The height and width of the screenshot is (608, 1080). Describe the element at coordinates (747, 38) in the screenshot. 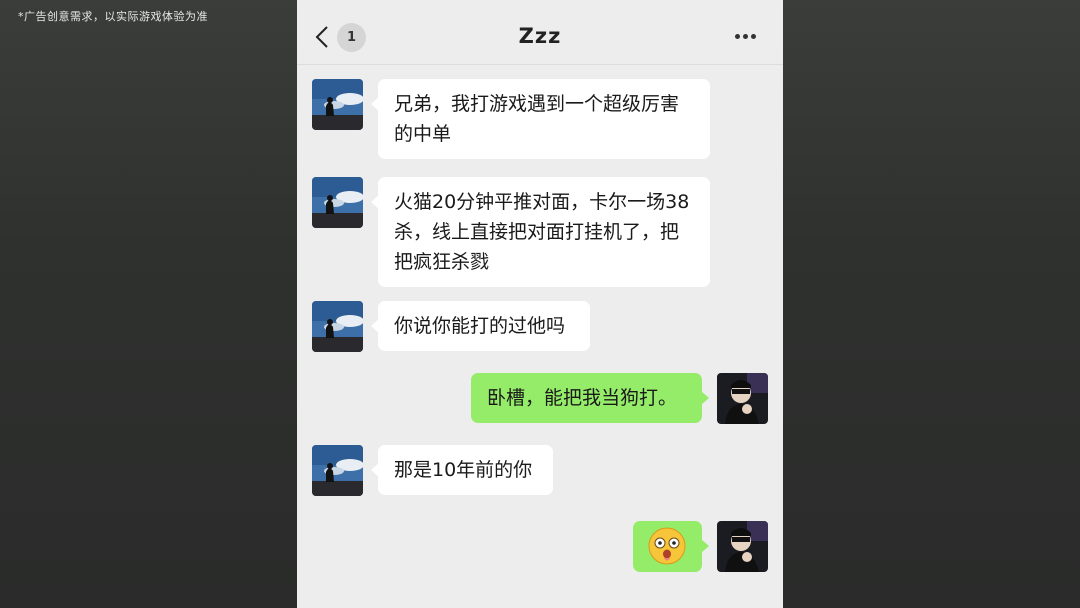

I see `ellipsis-icon` at that location.